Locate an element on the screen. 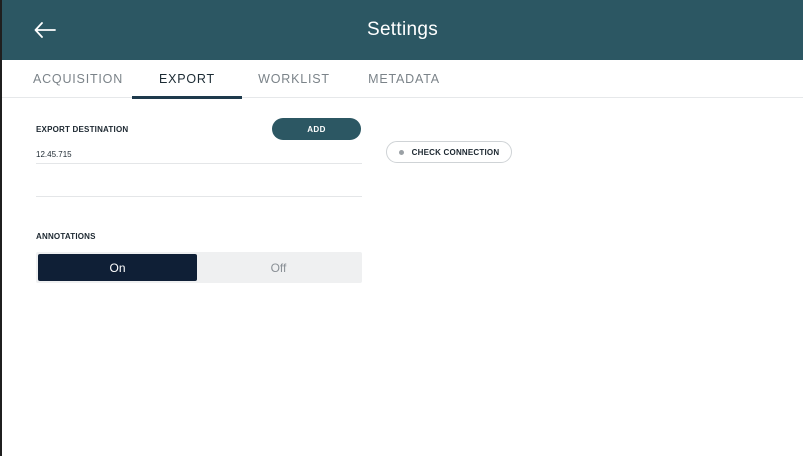  annotations-label: ANNOTATIONS is located at coordinates (66, 236).